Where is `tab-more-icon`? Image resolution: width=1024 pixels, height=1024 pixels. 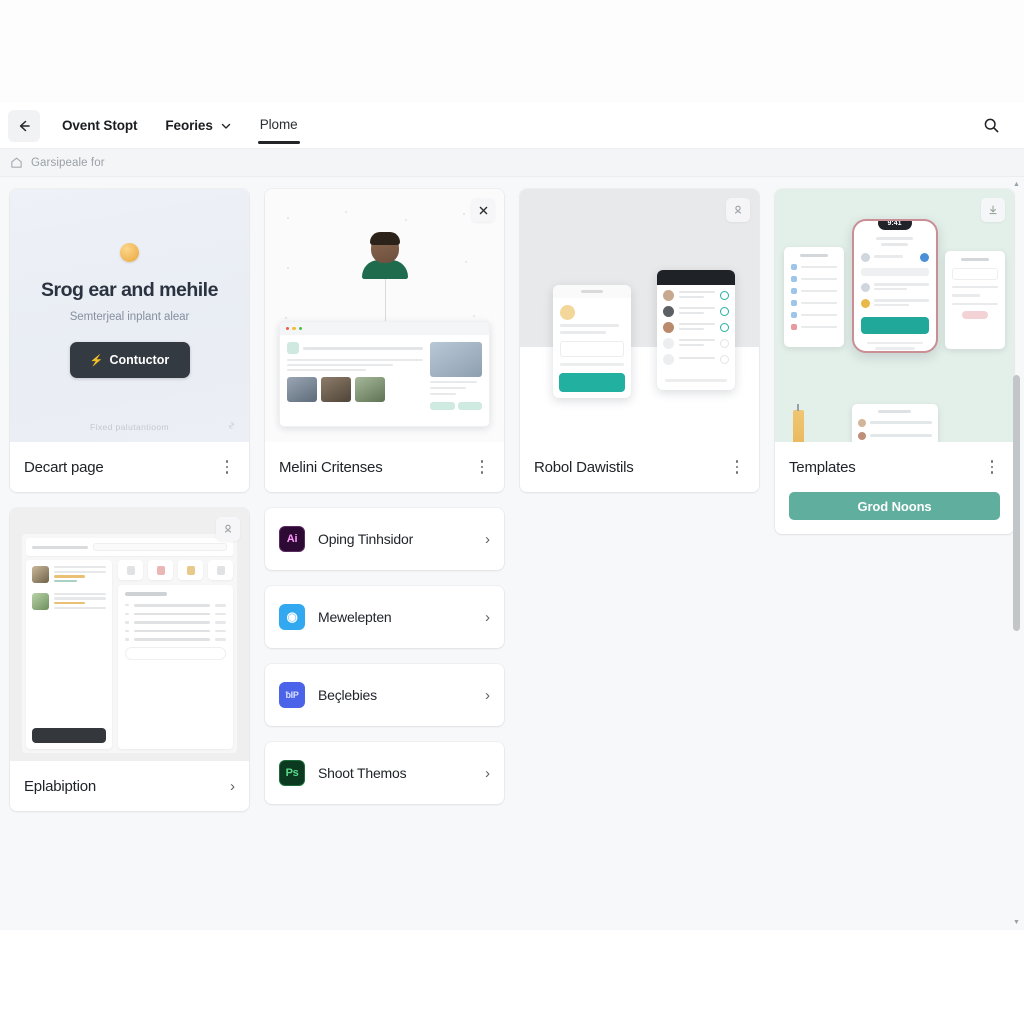
tab-more-icon is located at coordinates (220, 570).